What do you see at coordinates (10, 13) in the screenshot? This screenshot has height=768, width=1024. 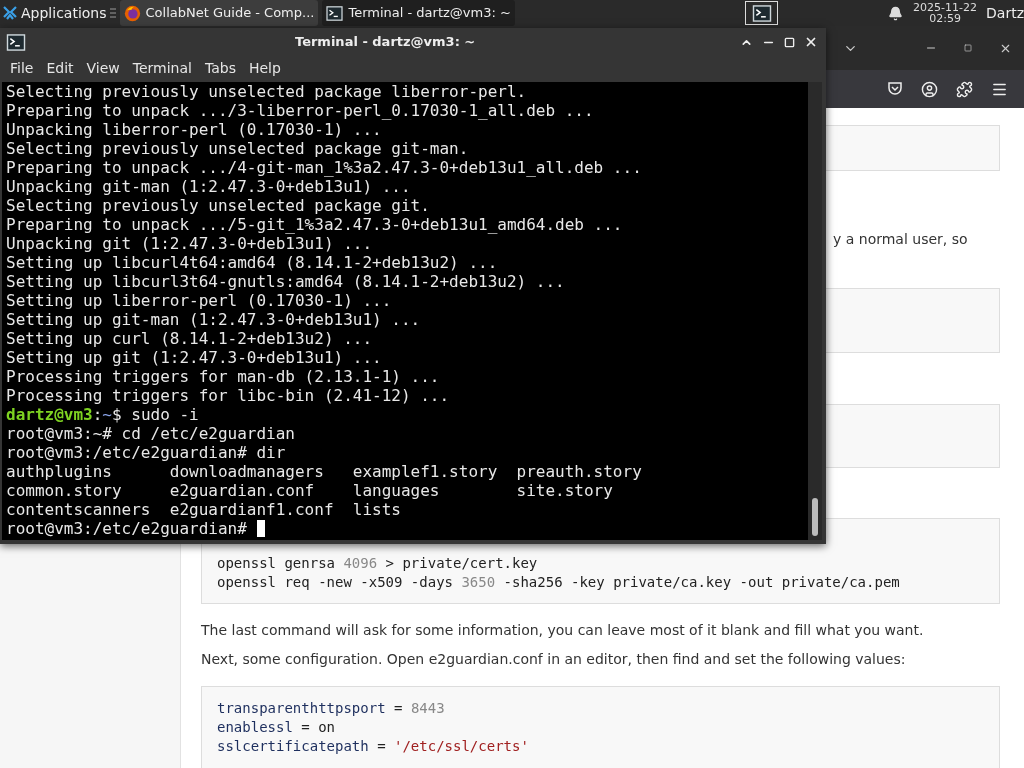 I see `app-menu-icon` at bounding box center [10, 13].